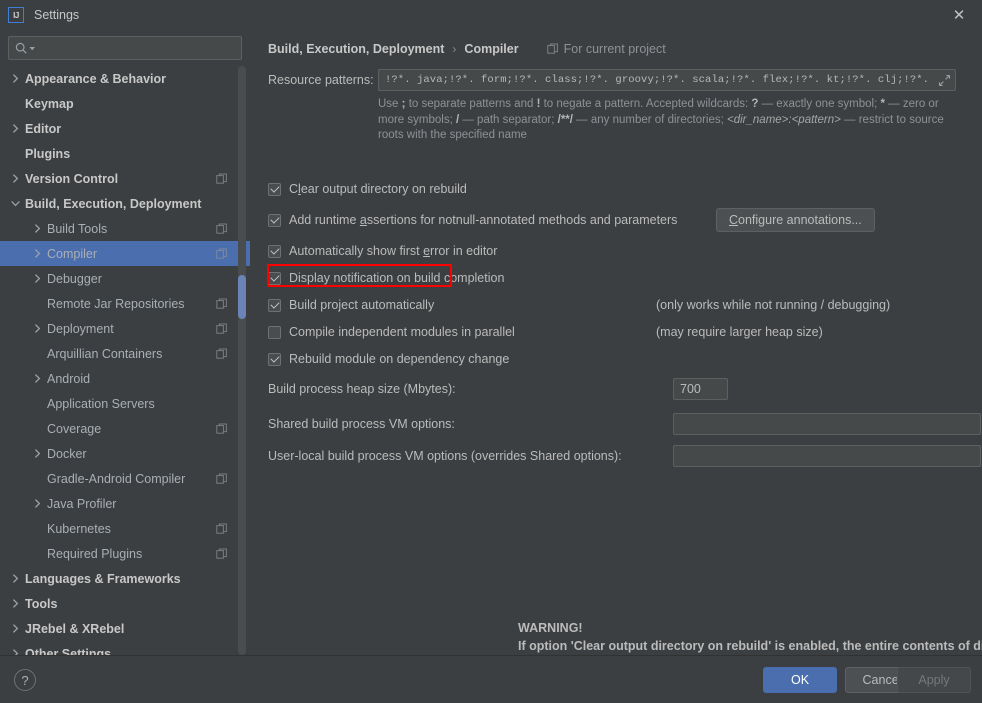 This screenshot has width=982, height=703. What do you see at coordinates (125, 178) in the screenshot?
I see `sidebar-item-version-control: Version Control` at bounding box center [125, 178].